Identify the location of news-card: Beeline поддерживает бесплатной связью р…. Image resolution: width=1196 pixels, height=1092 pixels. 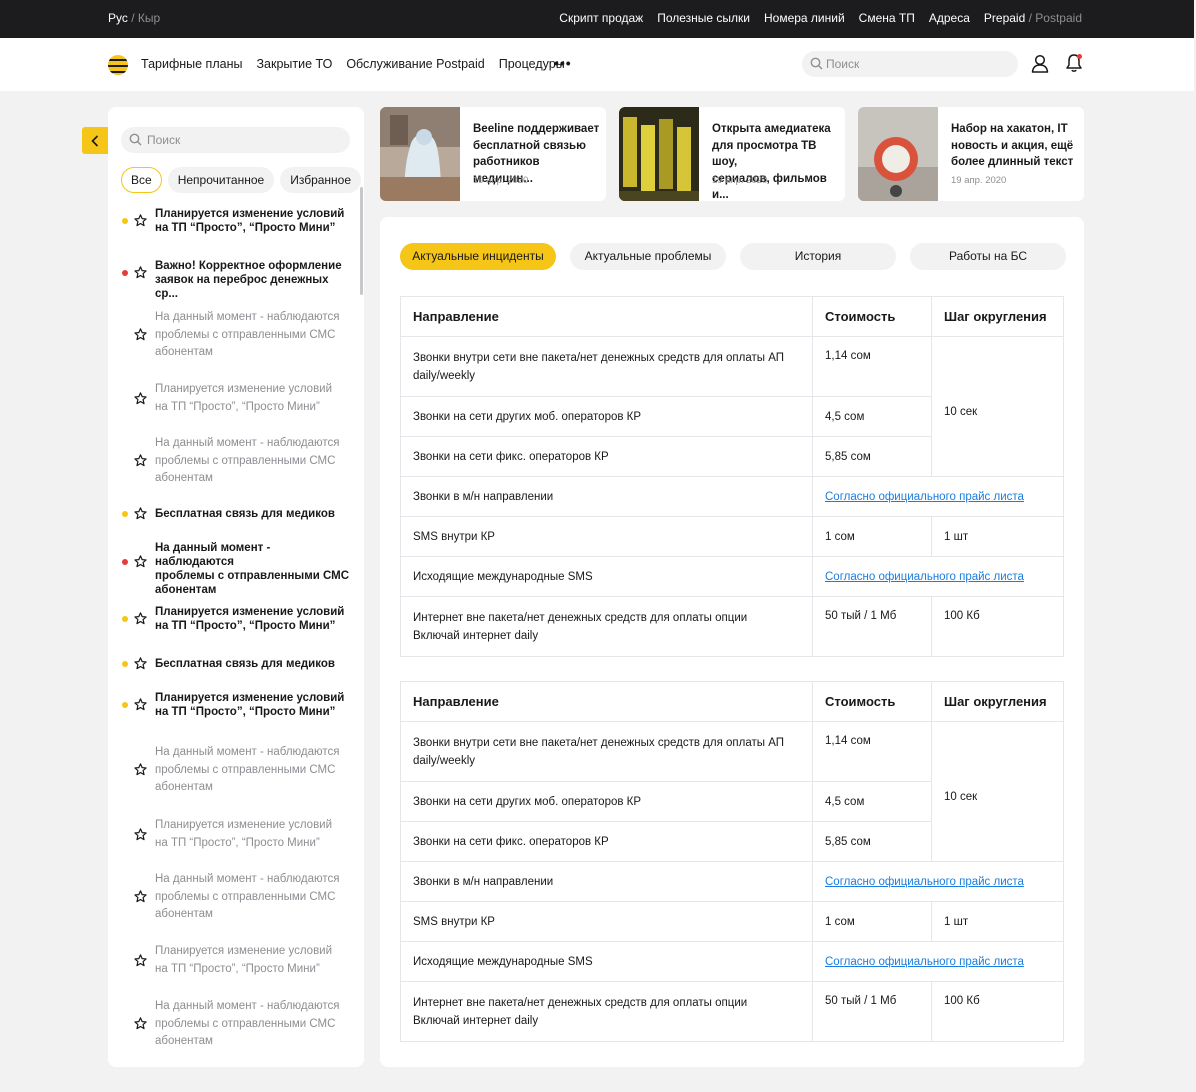
(493, 154).